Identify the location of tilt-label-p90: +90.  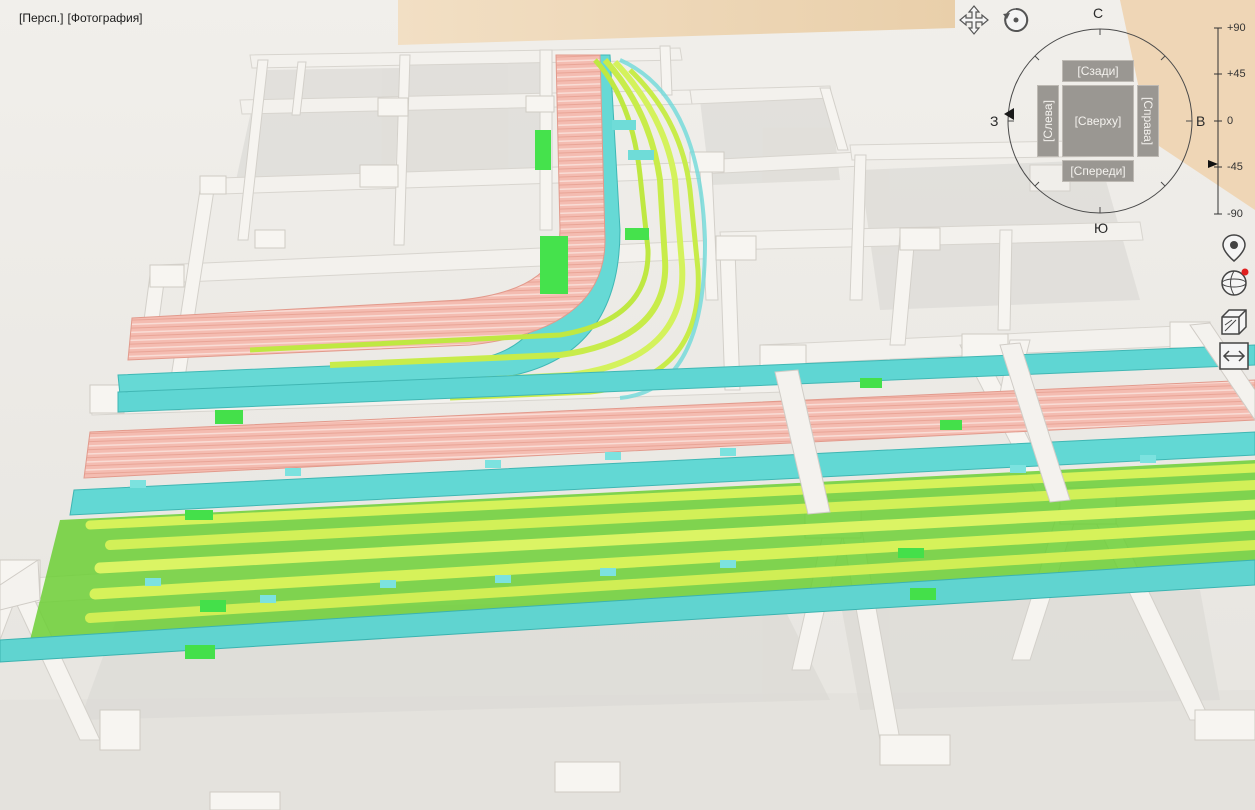
(1236, 28).